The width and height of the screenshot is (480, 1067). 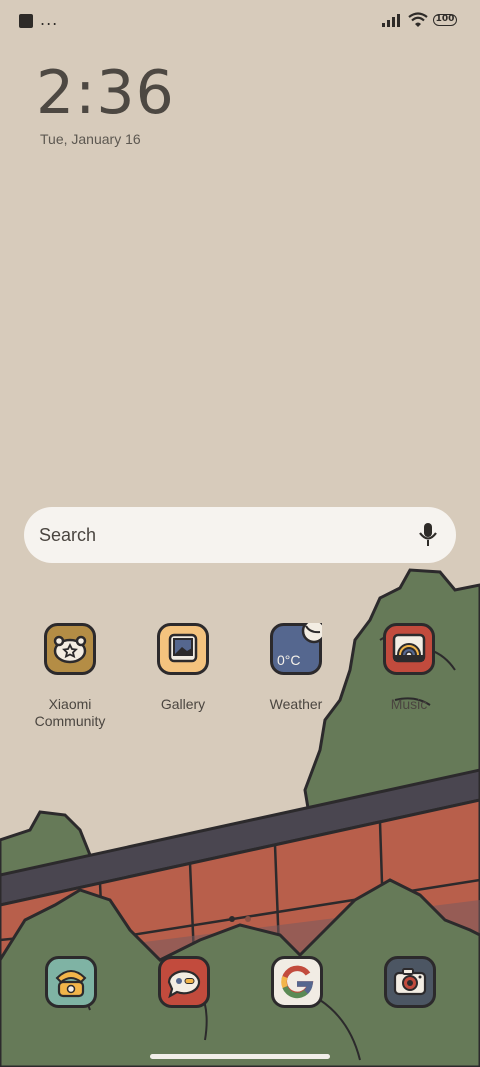 What do you see at coordinates (296, 704) in the screenshot?
I see `app-label: Weather` at bounding box center [296, 704].